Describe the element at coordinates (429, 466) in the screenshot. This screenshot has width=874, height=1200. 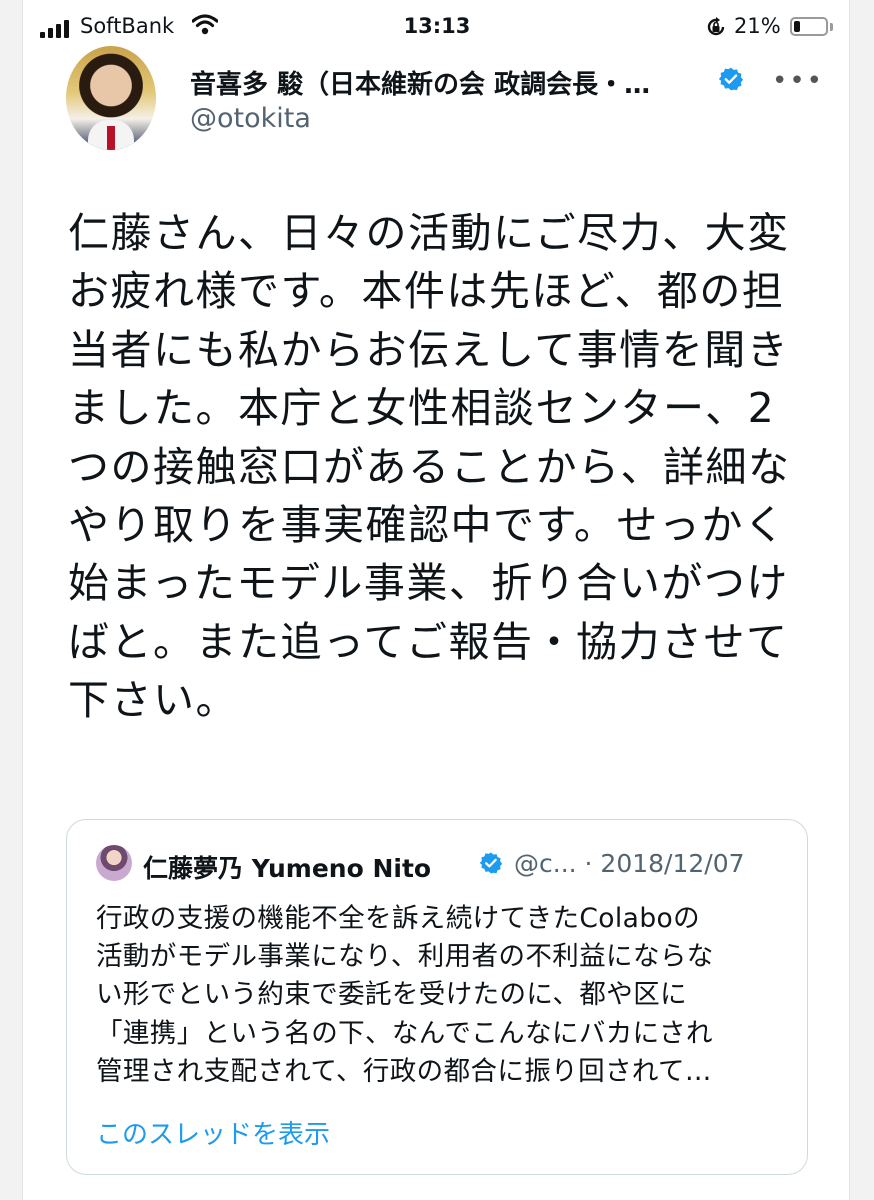
I see `tweet-text-line: つの接触窓口があることから、詳細な` at that location.